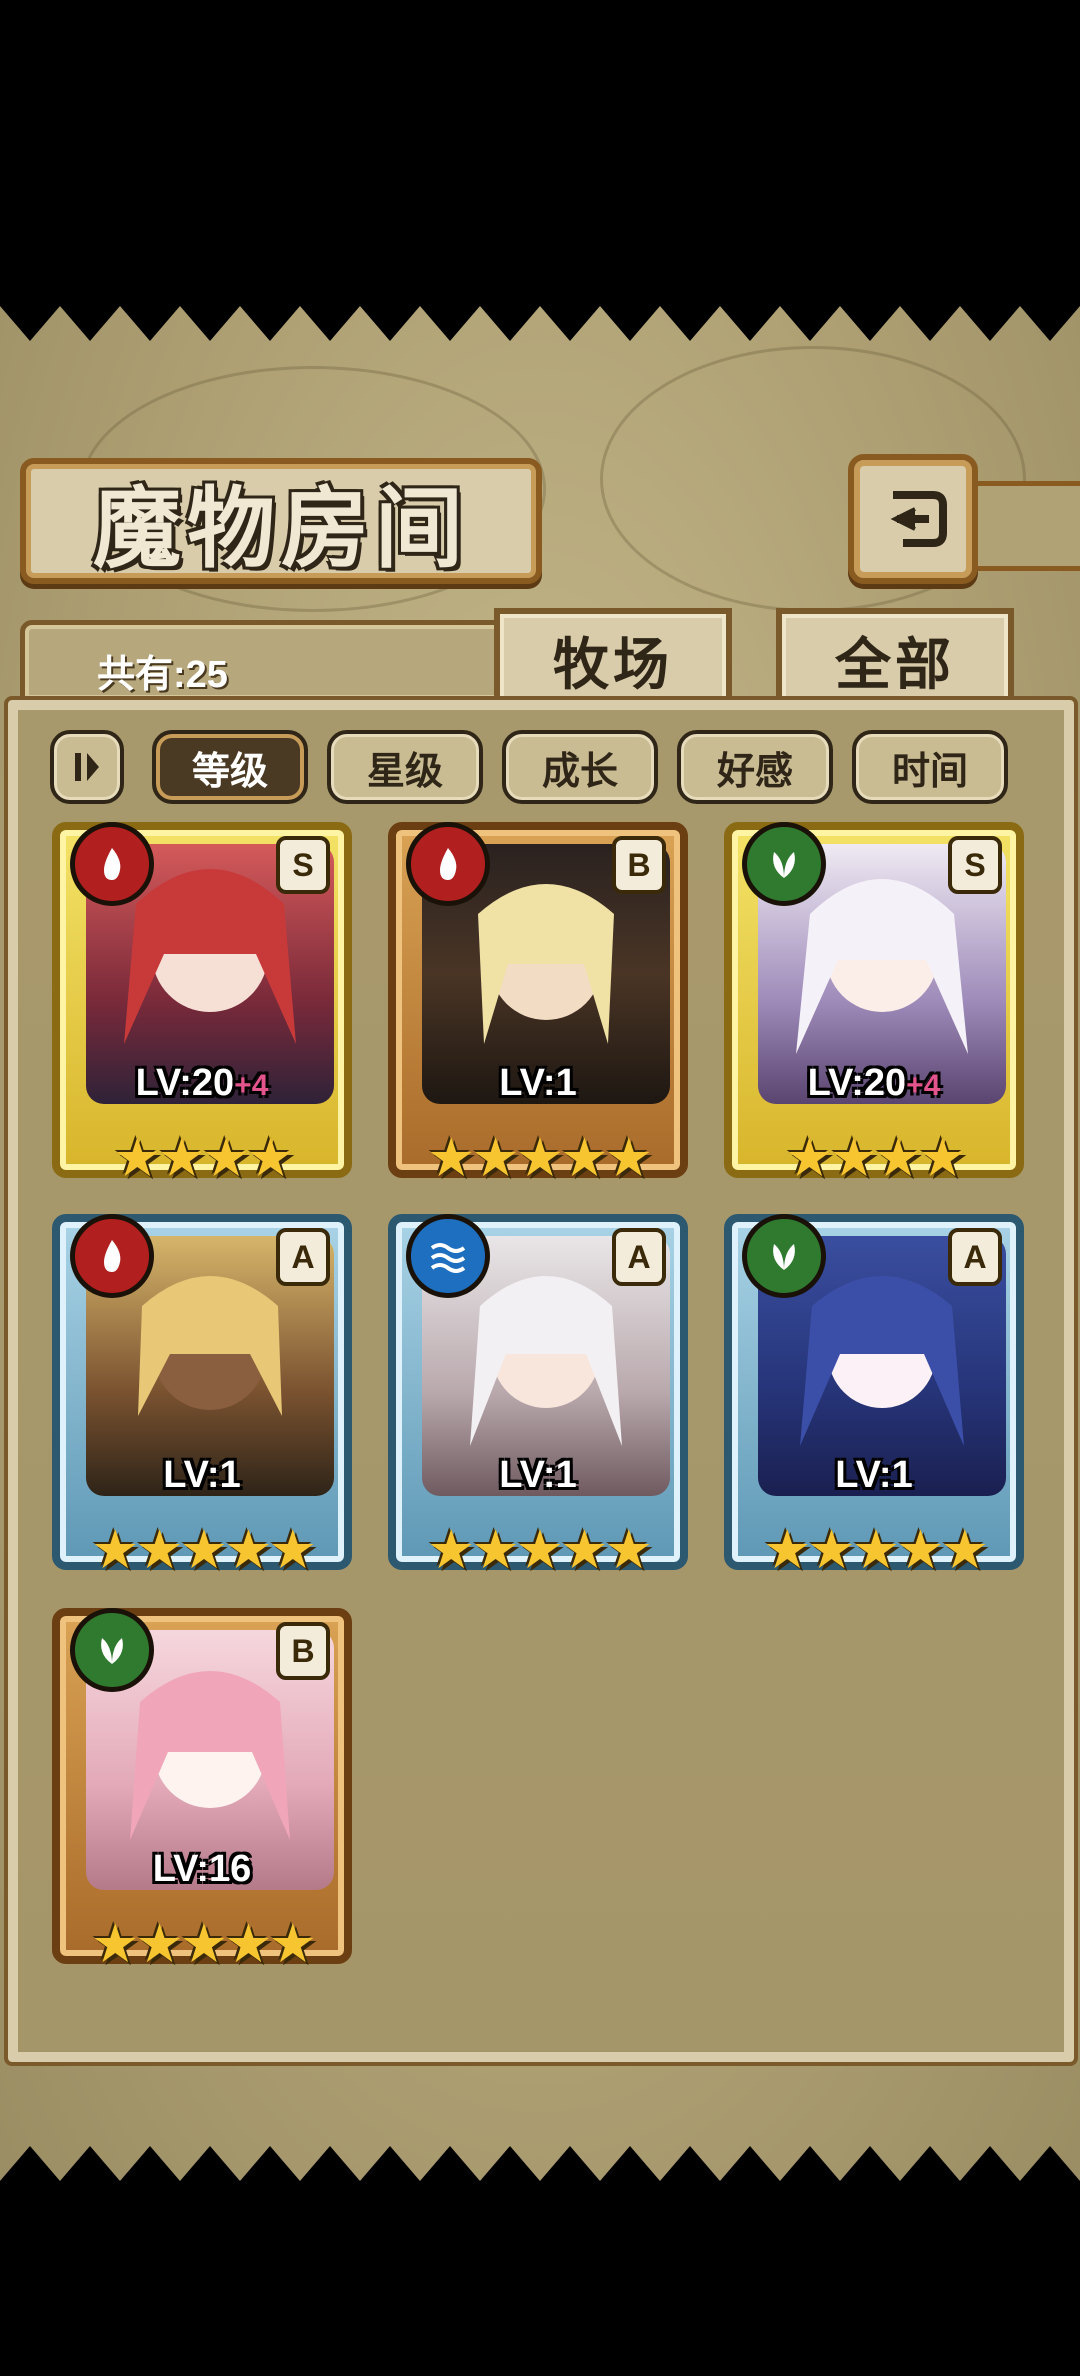  Describe the element at coordinates (448, 1256) in the screenshot. I see `water-icon` at that location.